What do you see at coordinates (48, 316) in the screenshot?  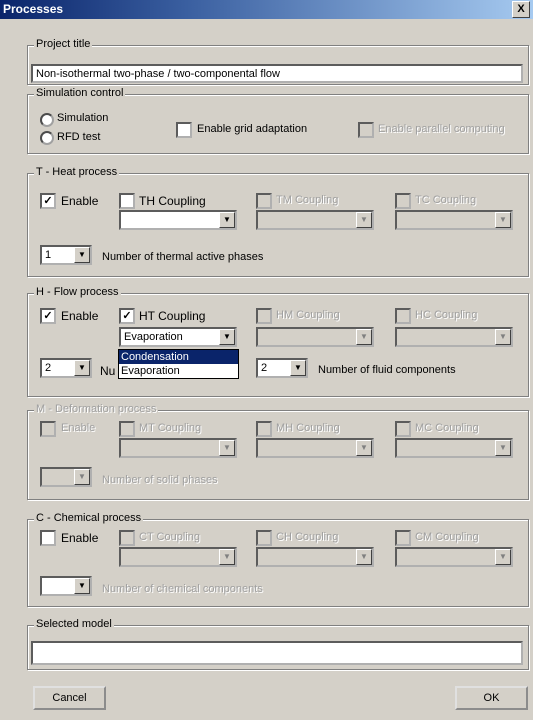 I see `flow-enable-checkbox: ✓` at bounding box center [48, 316].